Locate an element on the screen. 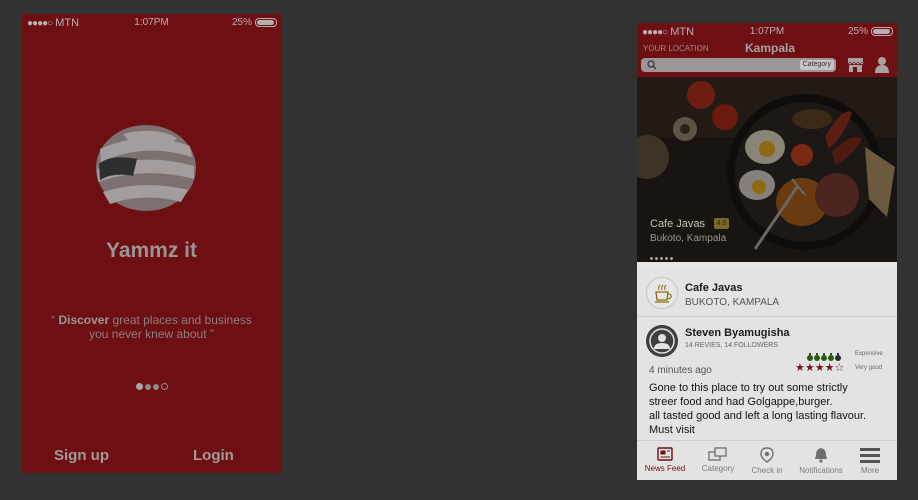 This screenshot has height=500, width=918. bell-icon is located at coordinates (821, 455).